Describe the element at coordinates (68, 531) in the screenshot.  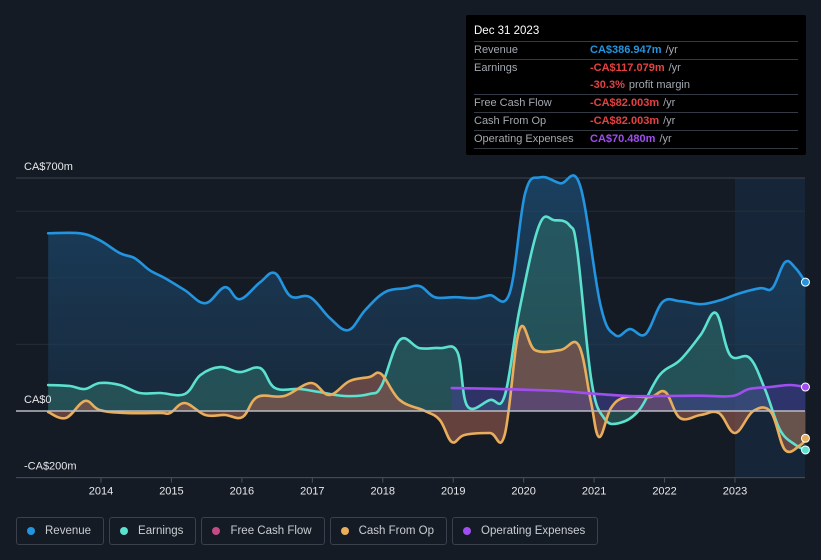
I see `legend-label: Revenue` at that location.